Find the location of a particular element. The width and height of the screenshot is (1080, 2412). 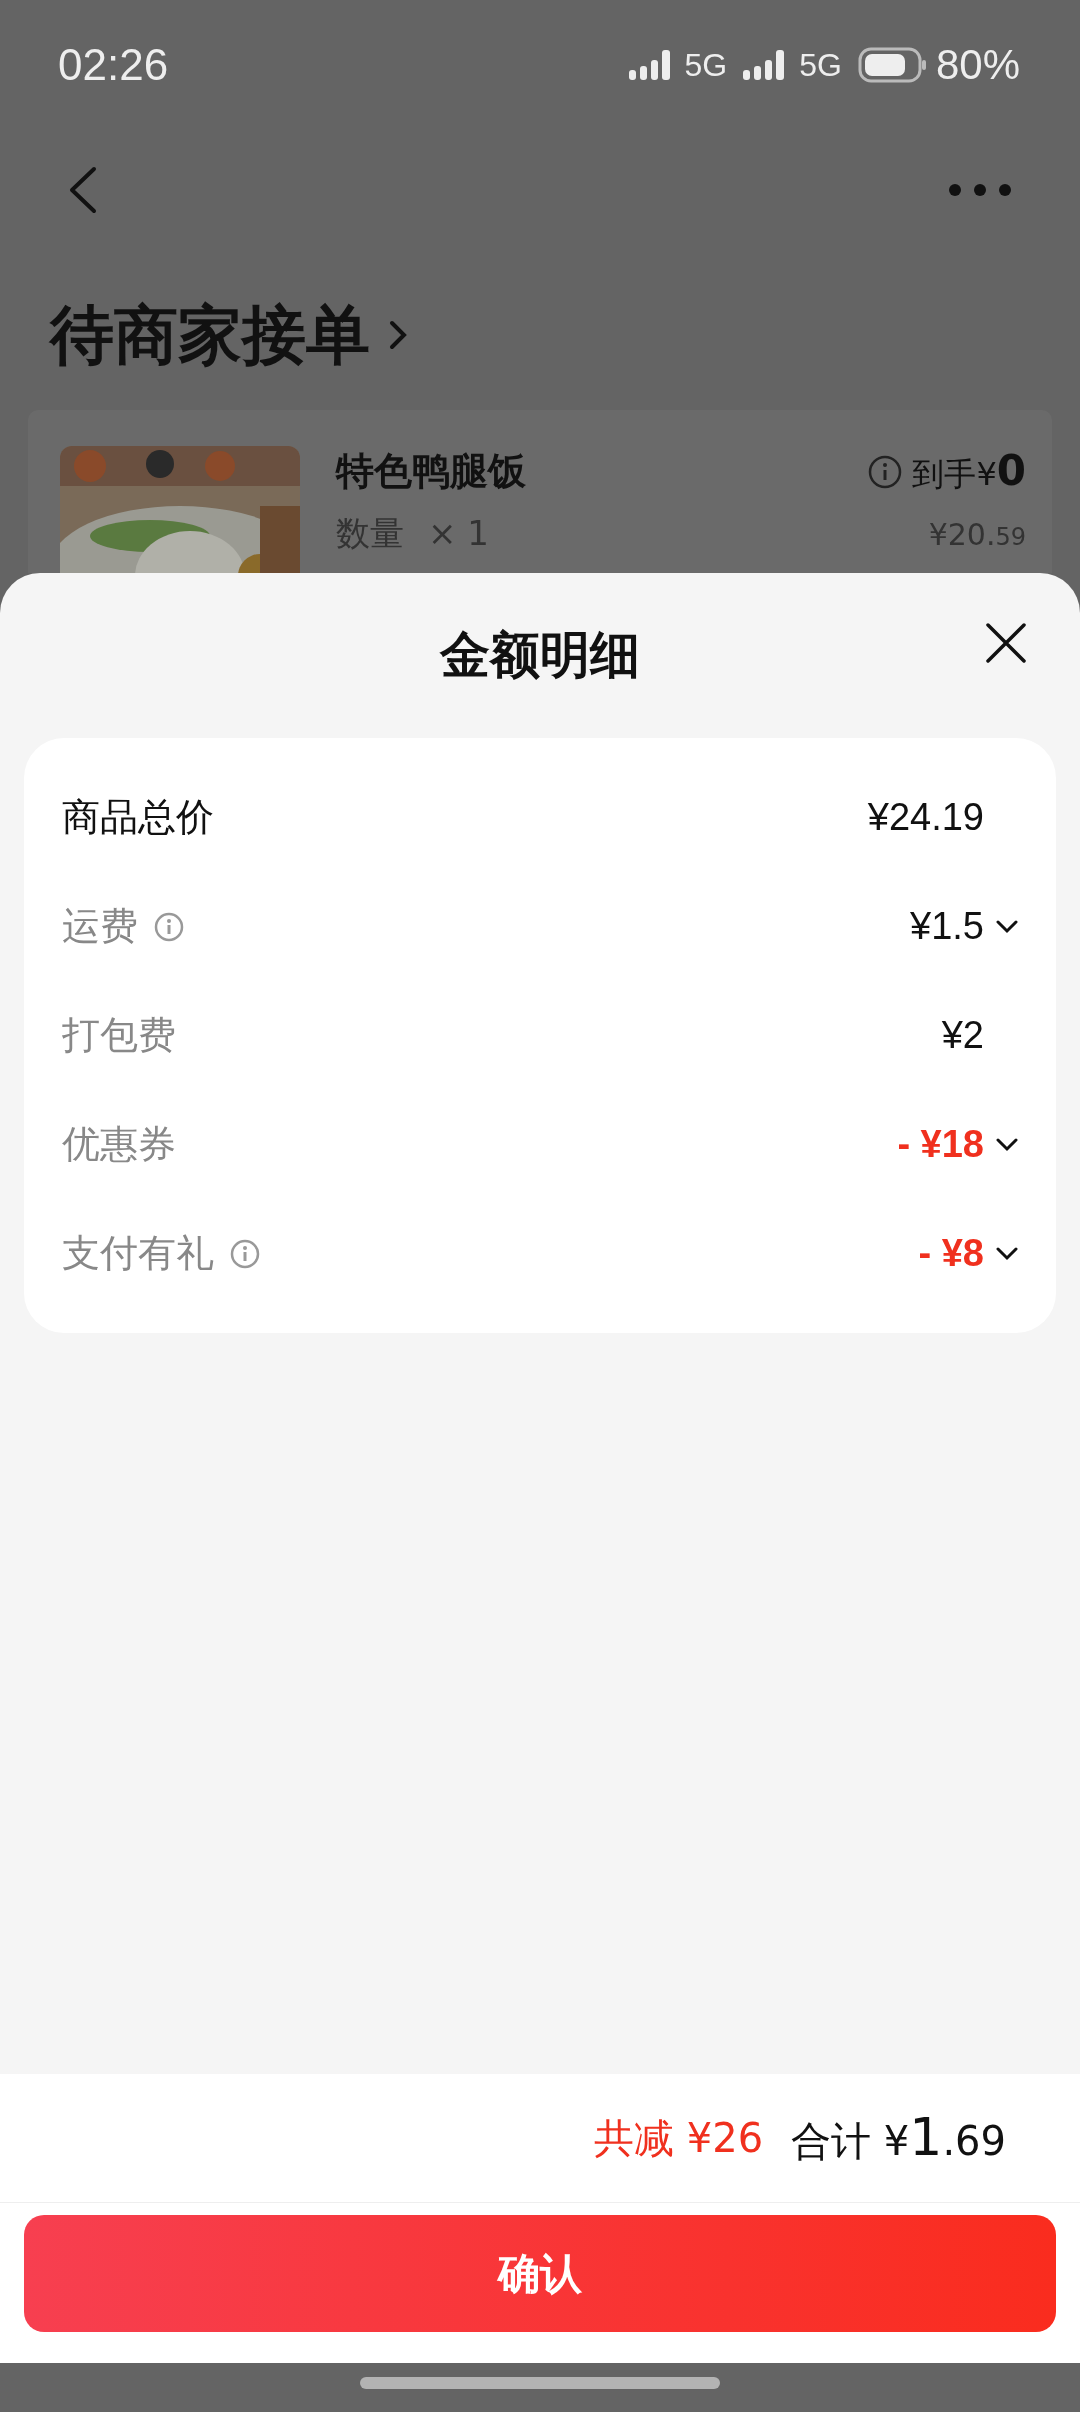

fee-amount: ¥1.5 is located at coordinates (947, 926).